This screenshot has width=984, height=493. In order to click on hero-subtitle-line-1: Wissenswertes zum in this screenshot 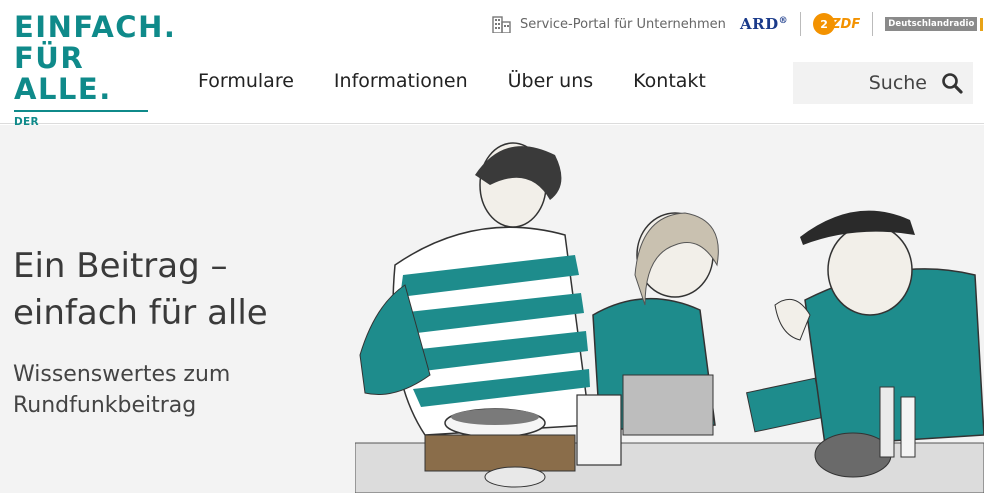, I will do `click(122, 374)`.